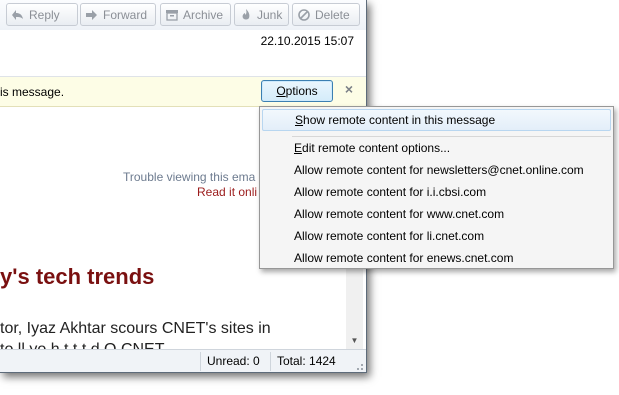  I want to click on status-bar: Unread: 0 Total: 1424, so click(183, 360).